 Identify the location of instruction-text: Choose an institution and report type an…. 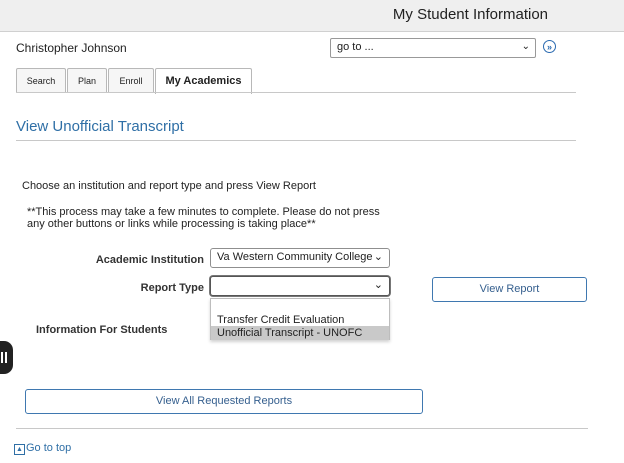
(169, 186).